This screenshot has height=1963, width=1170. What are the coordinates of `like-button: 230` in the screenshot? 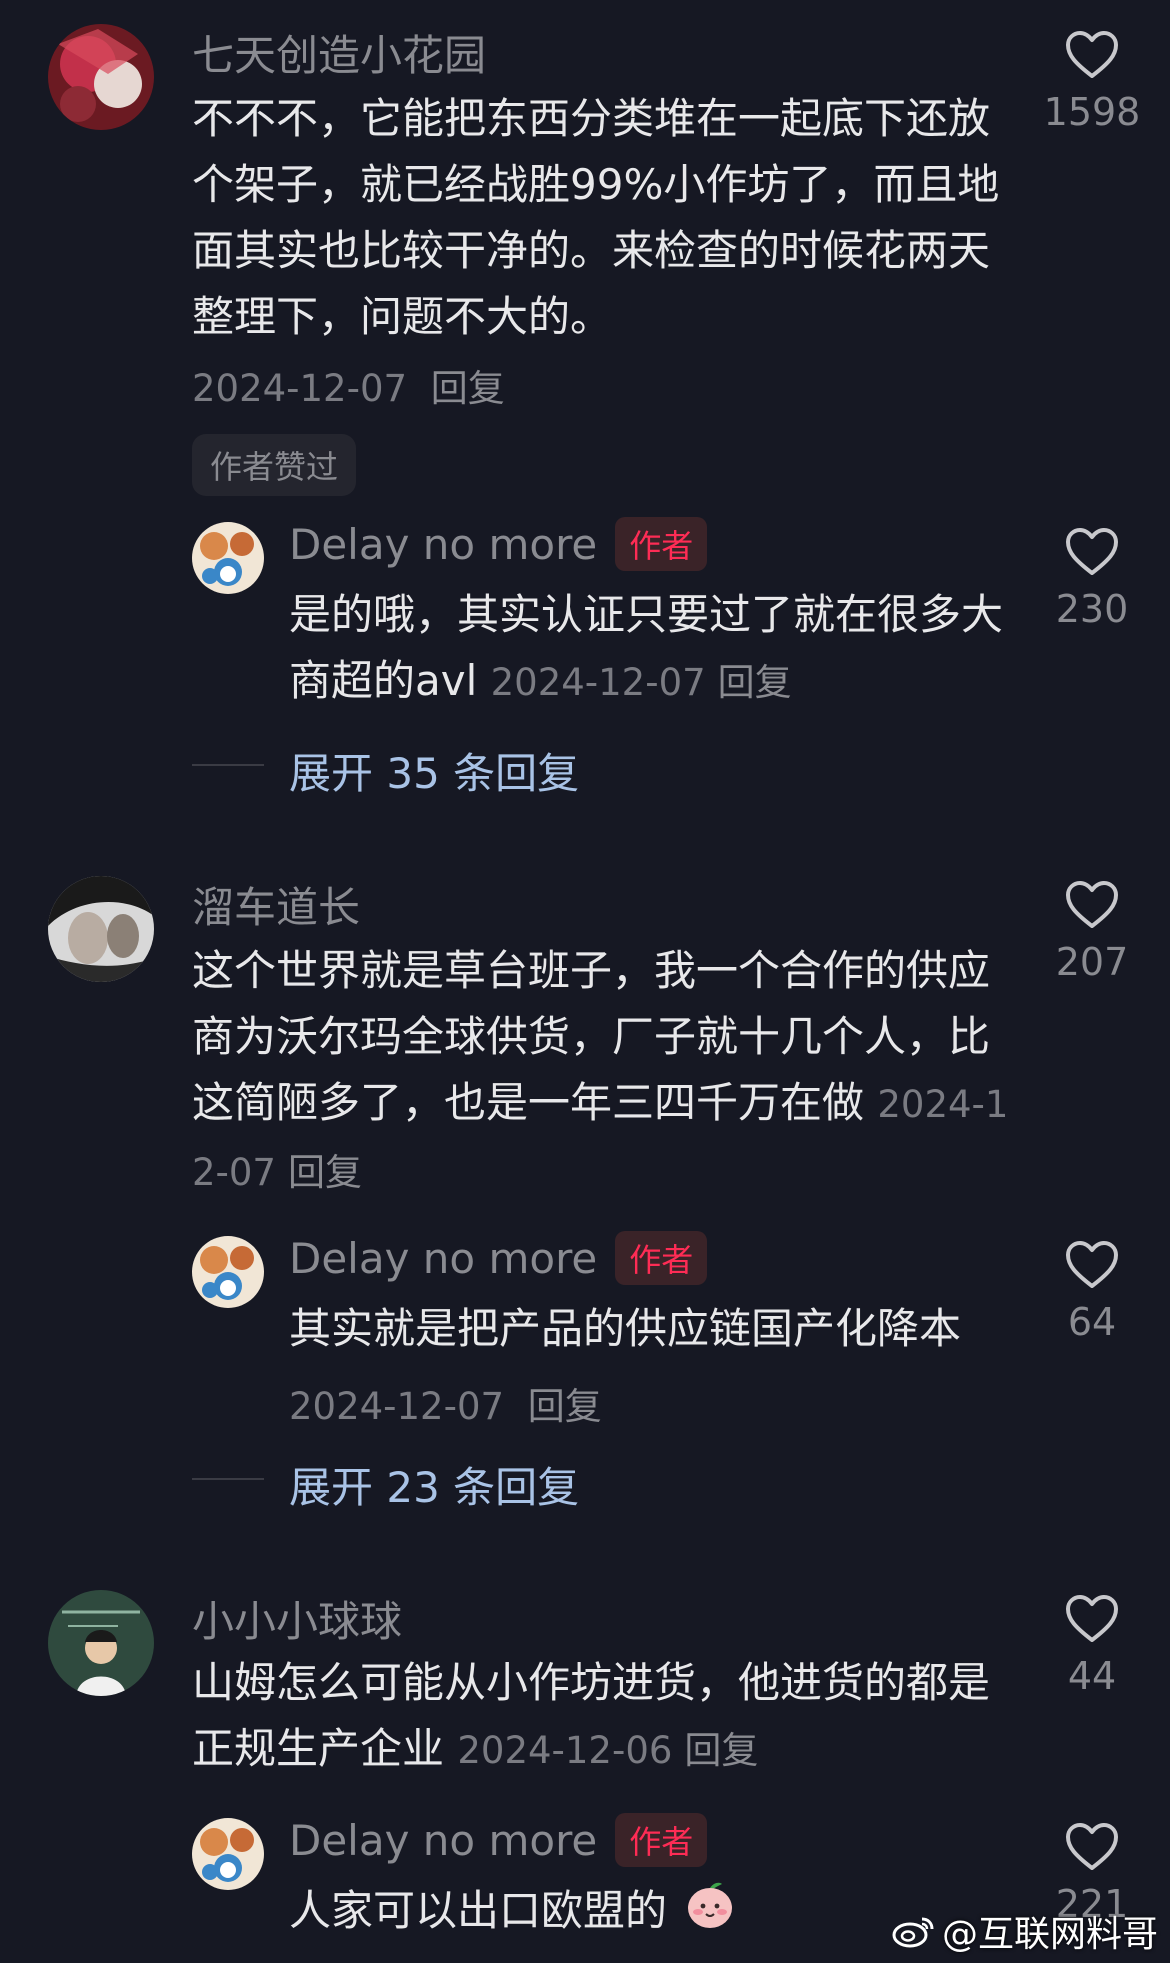 It's located at (1092, 579).